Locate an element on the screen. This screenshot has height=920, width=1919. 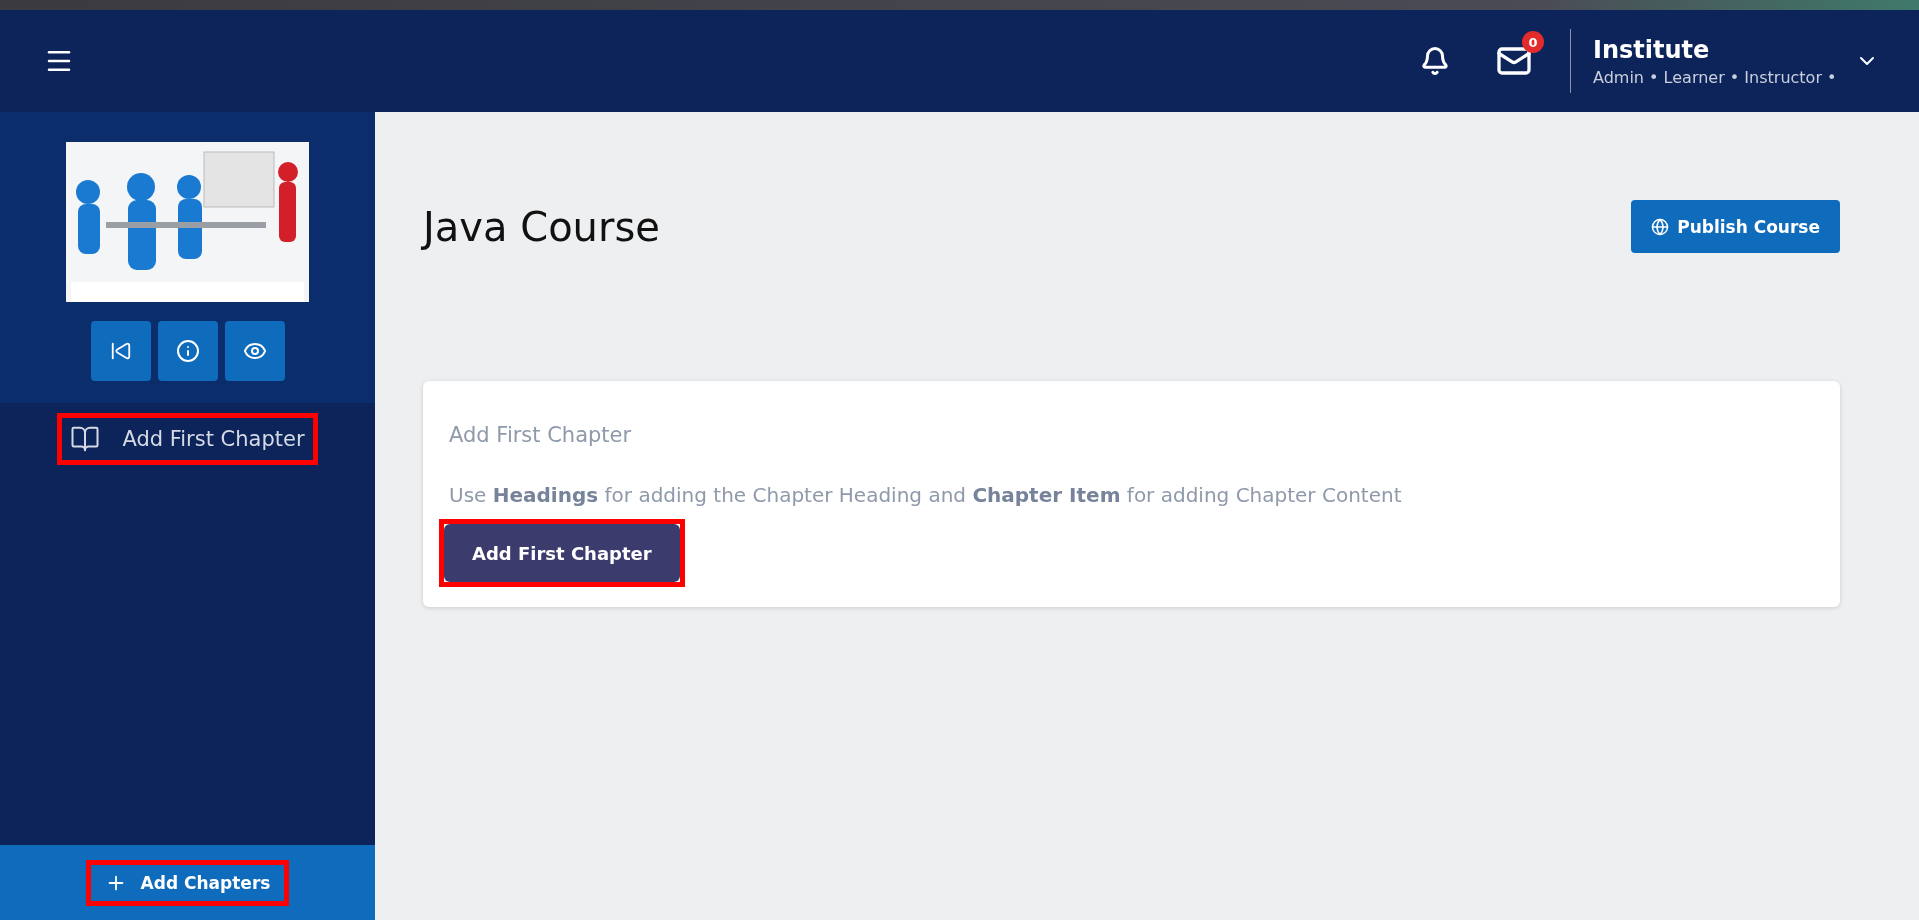
card-heading: Add First Chapter is located at coordinates (540, 435).